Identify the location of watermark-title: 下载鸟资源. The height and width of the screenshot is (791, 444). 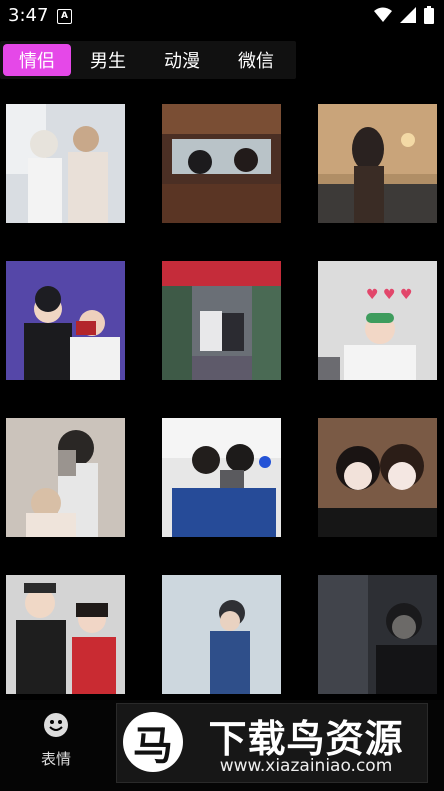
(306, 739).